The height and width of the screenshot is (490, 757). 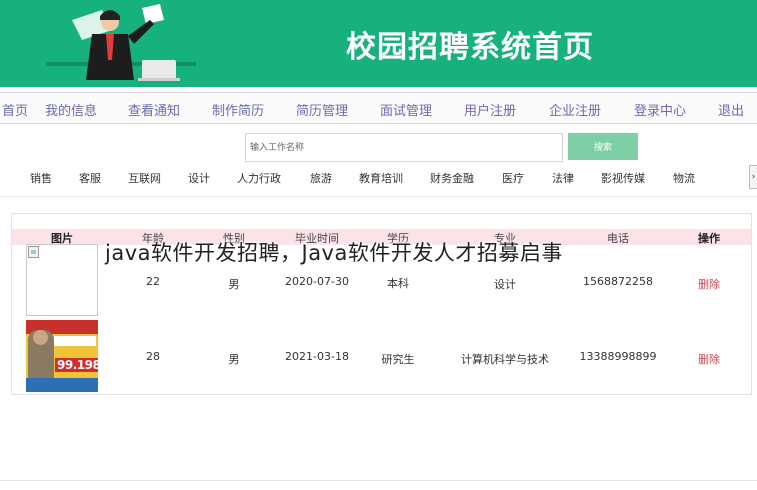 I want to click on cell-phone: 1568872258, so click(x=618, y=281).